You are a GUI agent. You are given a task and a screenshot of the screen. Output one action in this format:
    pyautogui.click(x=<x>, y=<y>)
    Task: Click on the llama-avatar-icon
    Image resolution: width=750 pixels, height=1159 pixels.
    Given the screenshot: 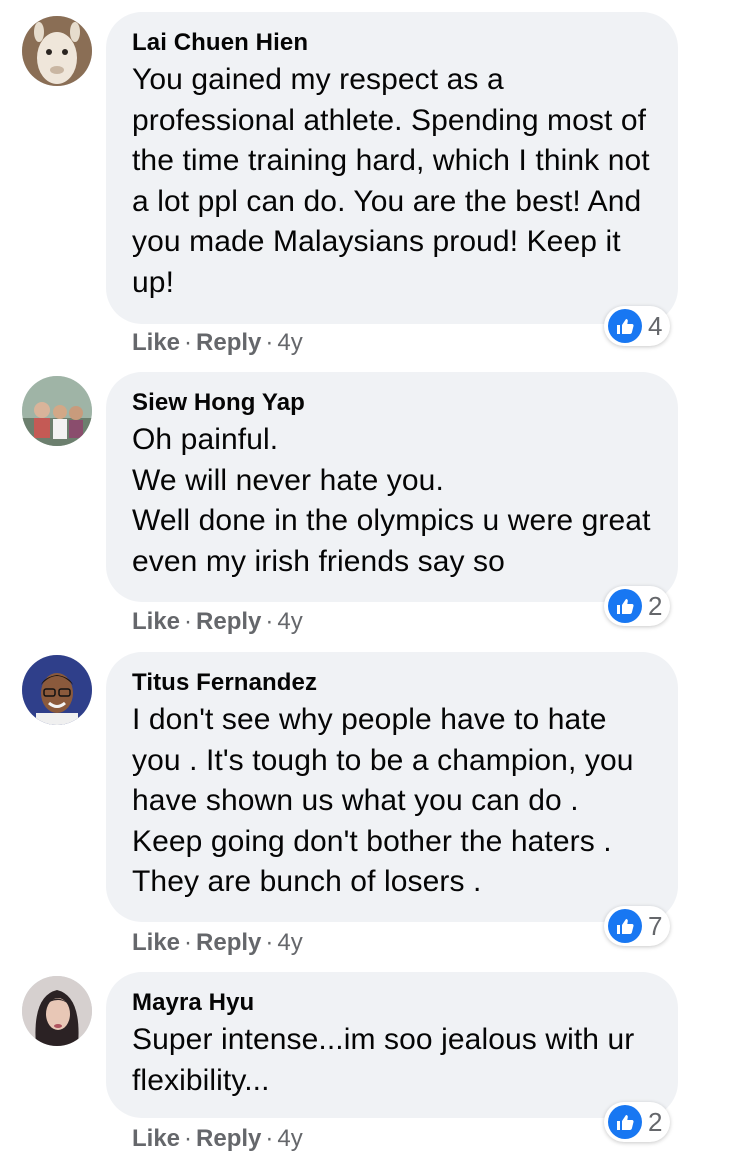 What is the action you would take?
    pyautogui.click(x=57, y=51)
    